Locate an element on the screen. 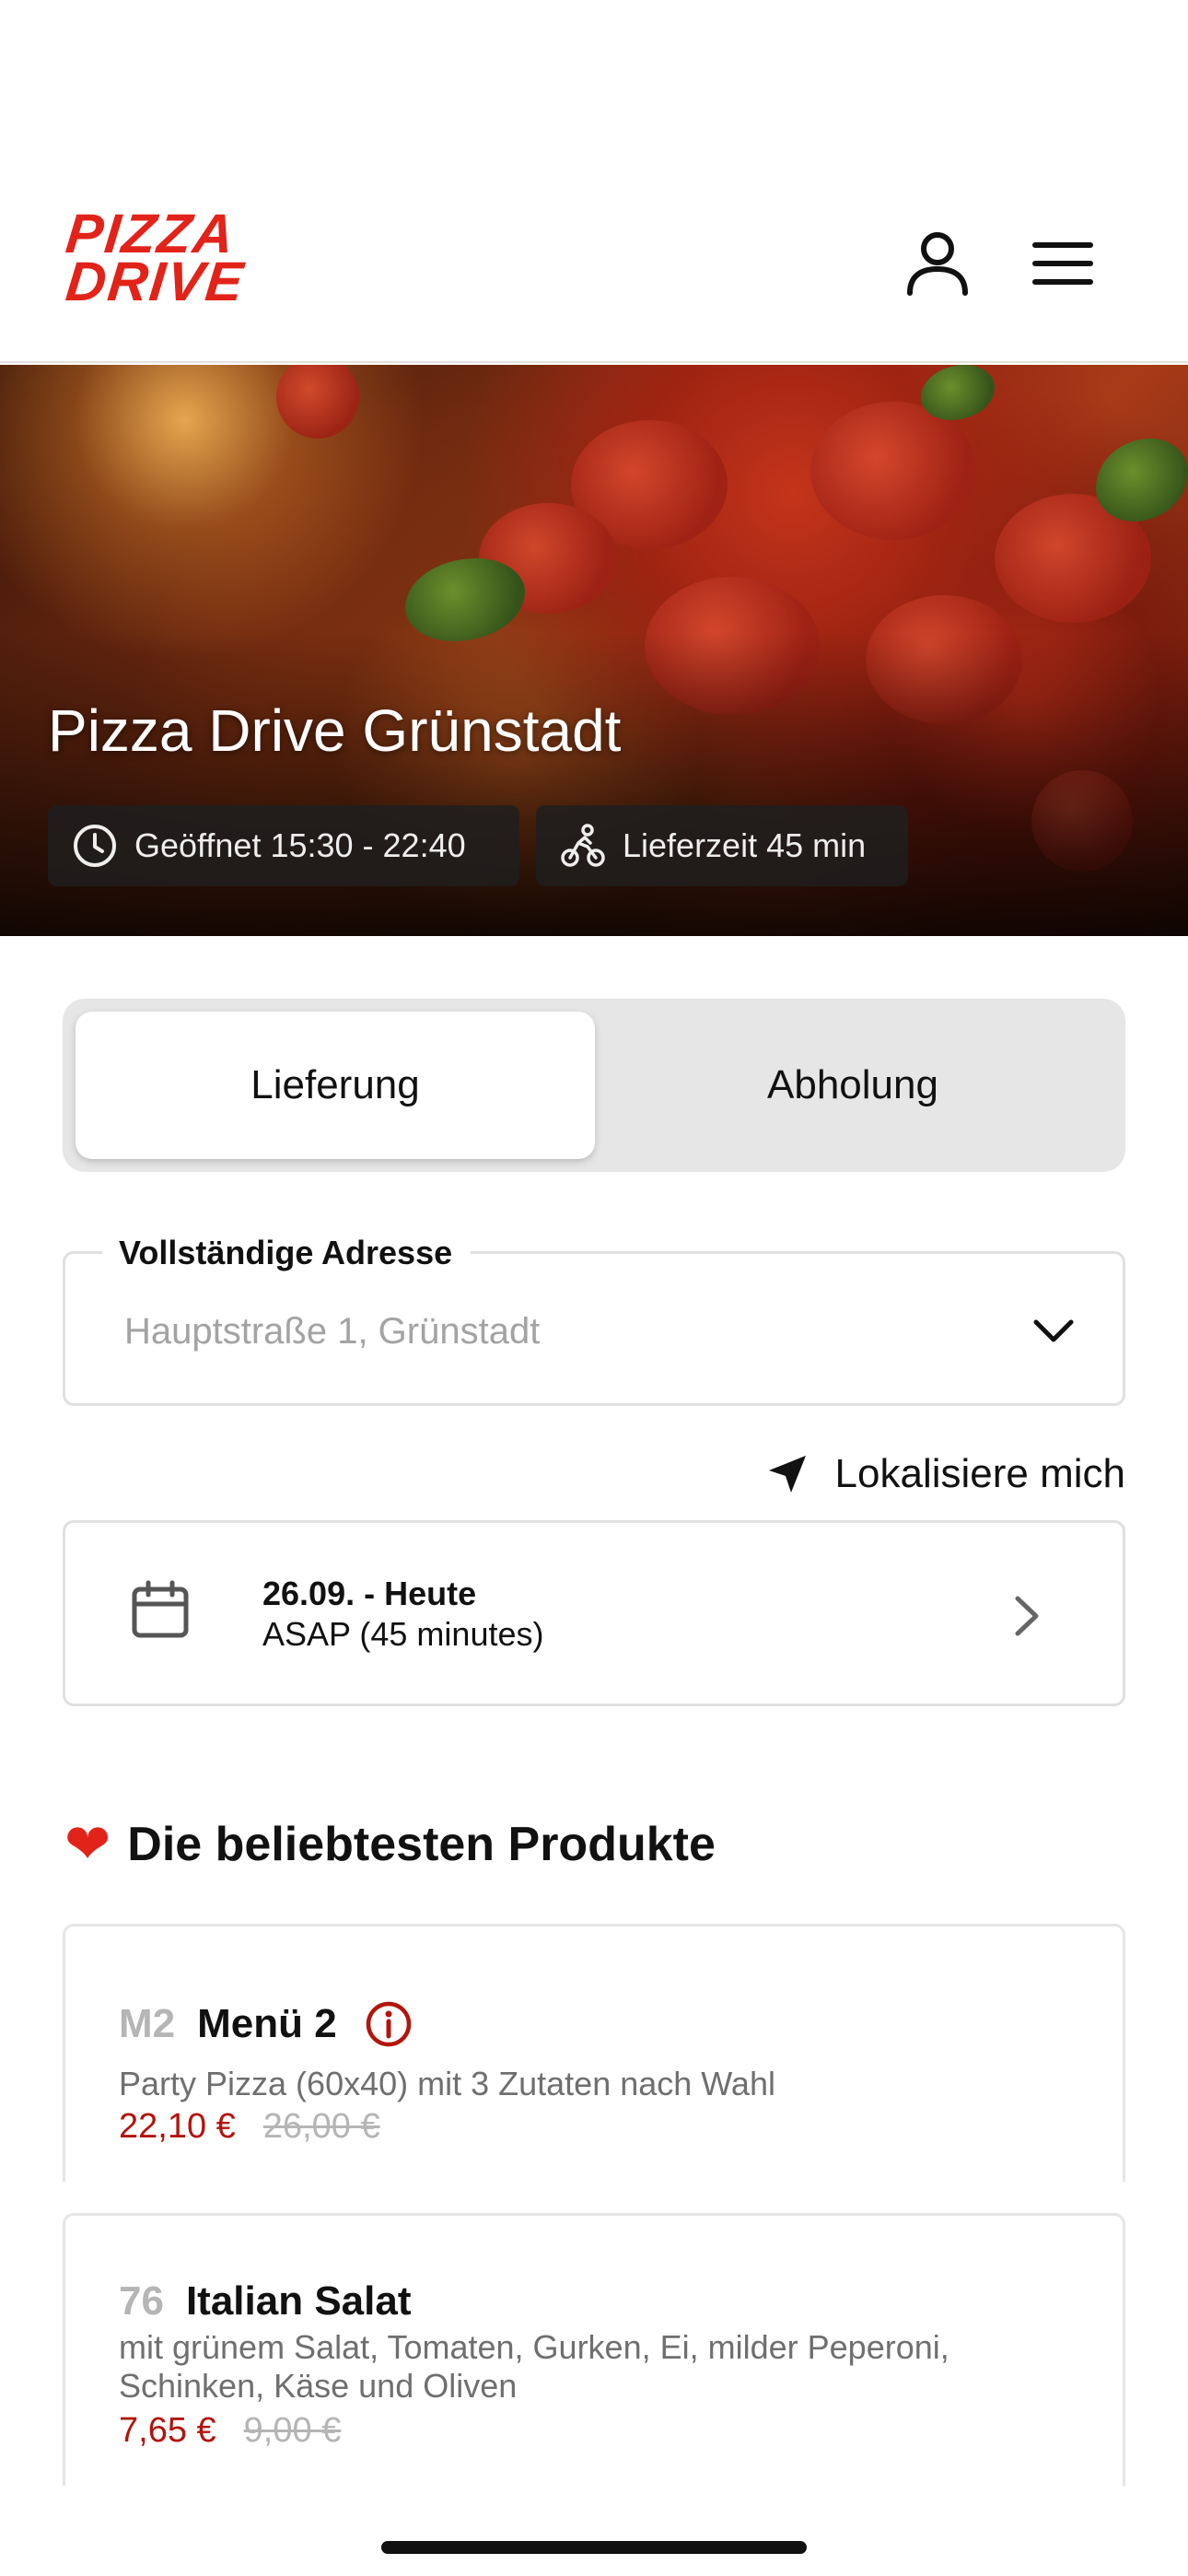 The image size is (1188, 2576). product-old-price: 9,00 € is located at coordinates (292, 2430).